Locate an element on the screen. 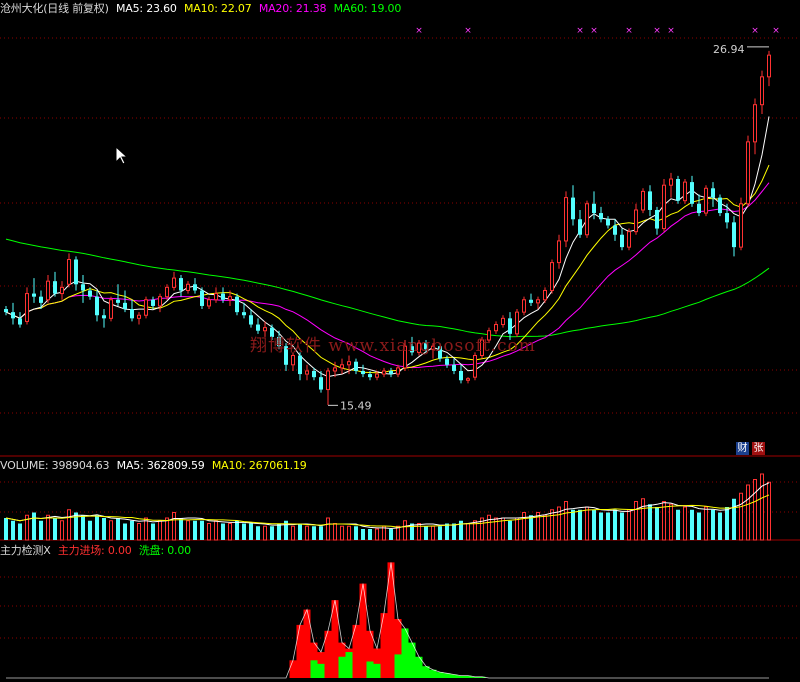 The image size is (800, 682). volume-ma10-value: MA10: 267061.19 is located at coordinates (259, 465).